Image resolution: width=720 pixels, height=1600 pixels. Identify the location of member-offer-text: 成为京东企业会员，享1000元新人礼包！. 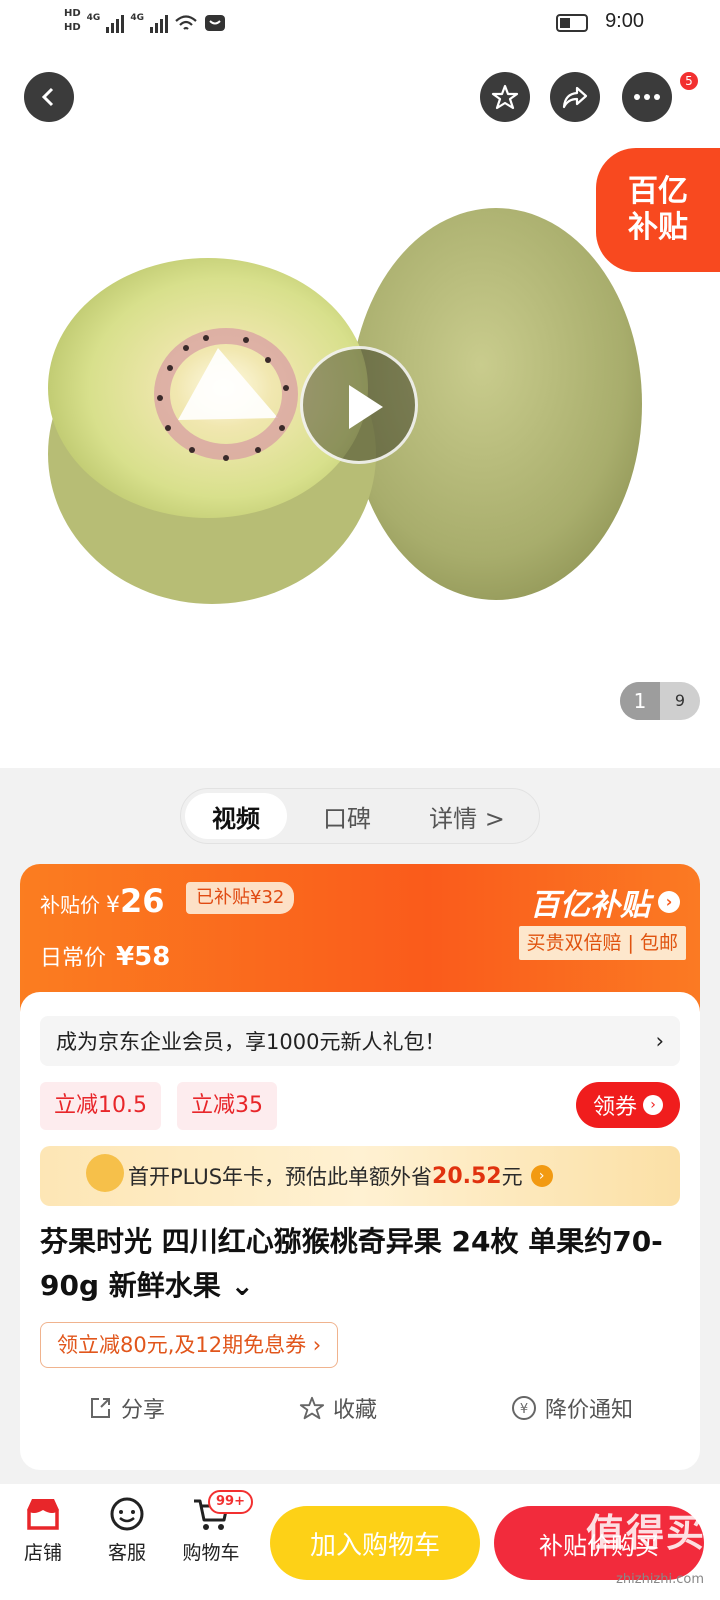
(251, 1042).